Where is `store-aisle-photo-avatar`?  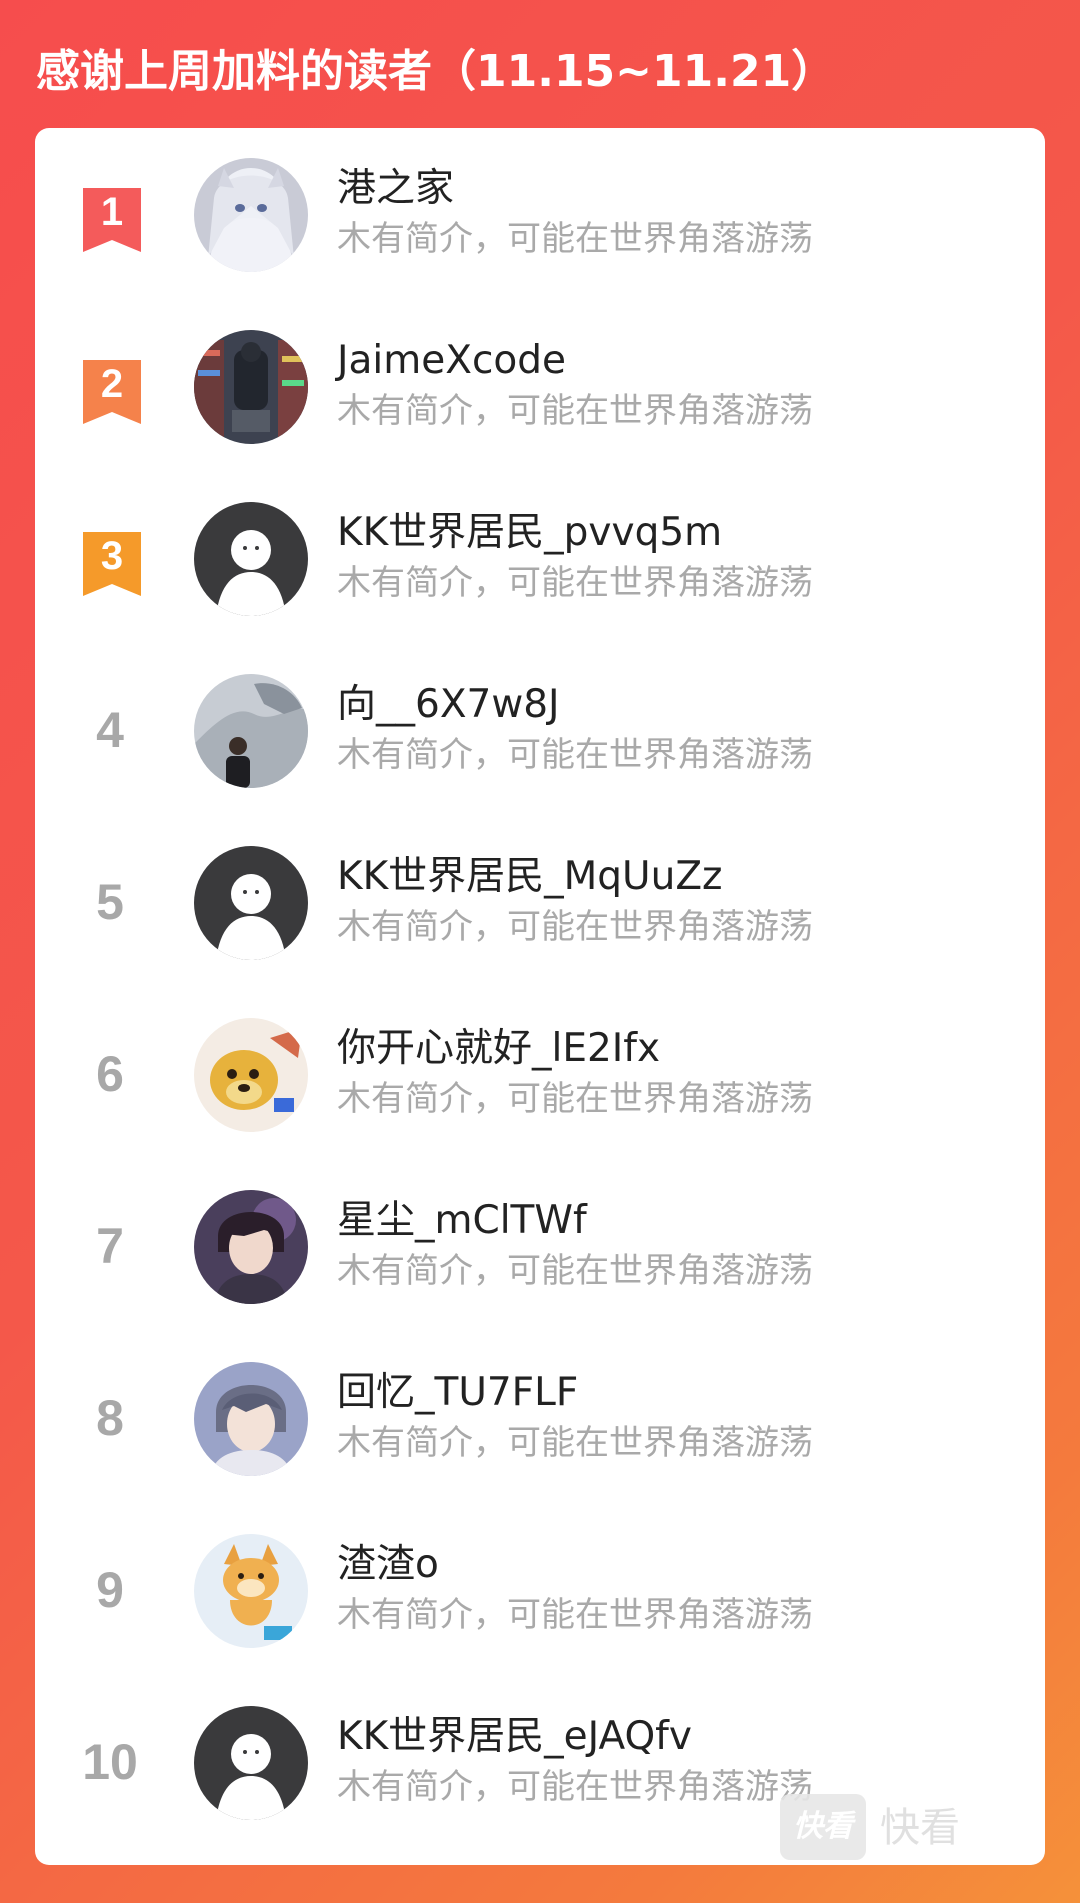 store-aisle-photo-avatar is located at coordinates (251, 387).